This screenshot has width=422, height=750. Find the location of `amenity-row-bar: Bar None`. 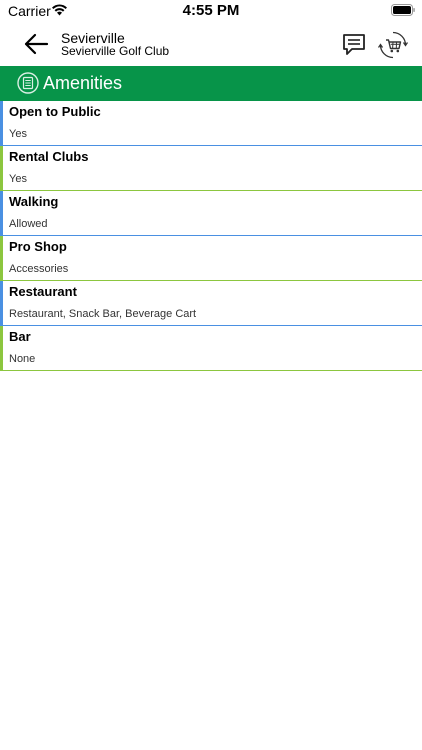

amenity-row-bar: Bar None is located at coordinates (211, 348).